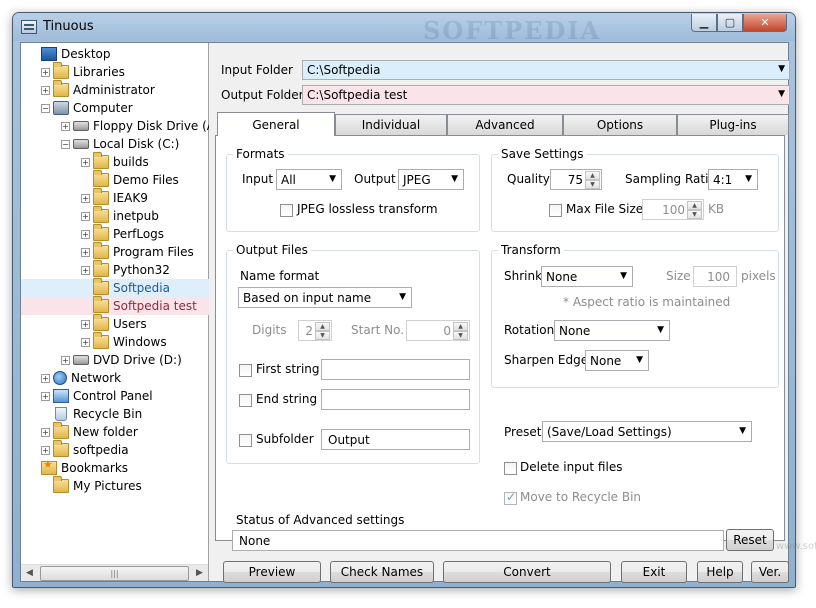 The width and height of the screenshot is (816, 608). I want to click on tree-item: + Windows, so click(115, 341).